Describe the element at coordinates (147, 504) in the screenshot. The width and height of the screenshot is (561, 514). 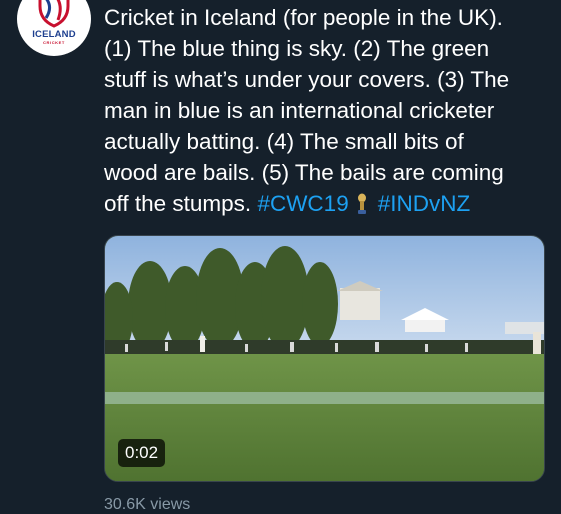
I see `view-count: 30.6K views` at that location.